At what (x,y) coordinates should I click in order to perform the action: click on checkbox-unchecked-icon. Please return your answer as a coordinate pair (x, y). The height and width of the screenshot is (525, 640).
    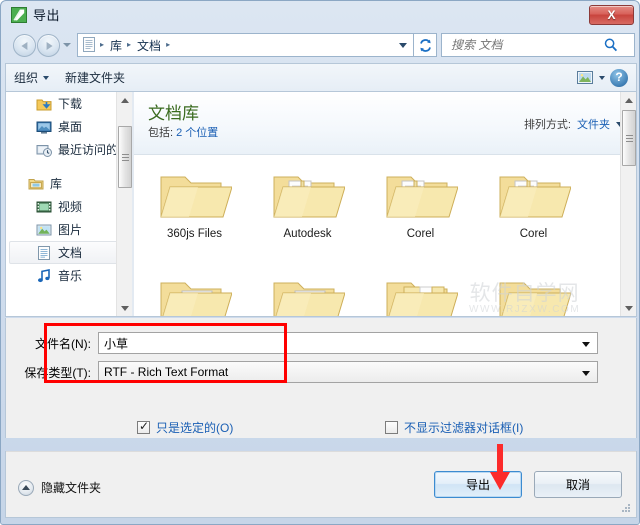
    Looking at the image, I should click on (391, 427).